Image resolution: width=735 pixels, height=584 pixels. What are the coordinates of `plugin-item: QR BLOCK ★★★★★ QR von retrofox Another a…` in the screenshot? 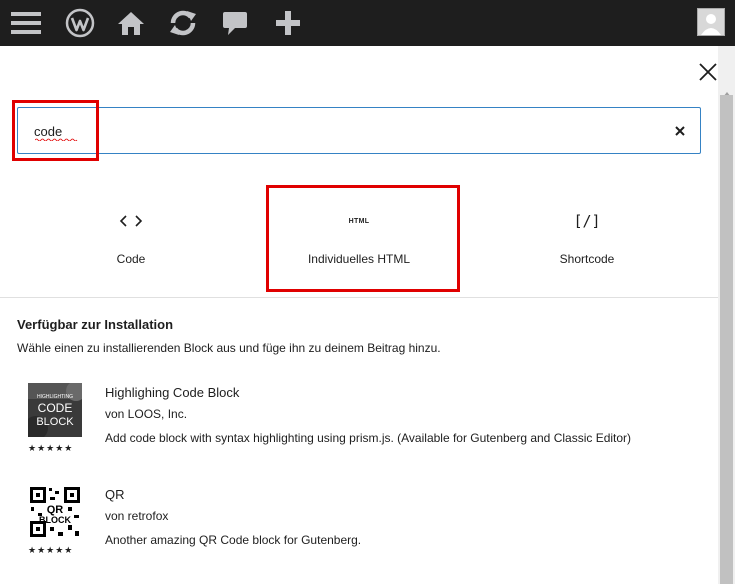 It's located at (368, 530).